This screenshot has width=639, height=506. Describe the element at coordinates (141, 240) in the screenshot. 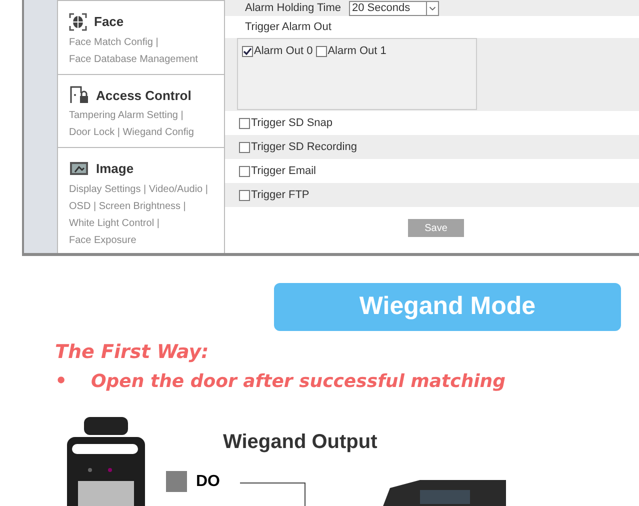

I see `section-link: Face Exposure` at that location.